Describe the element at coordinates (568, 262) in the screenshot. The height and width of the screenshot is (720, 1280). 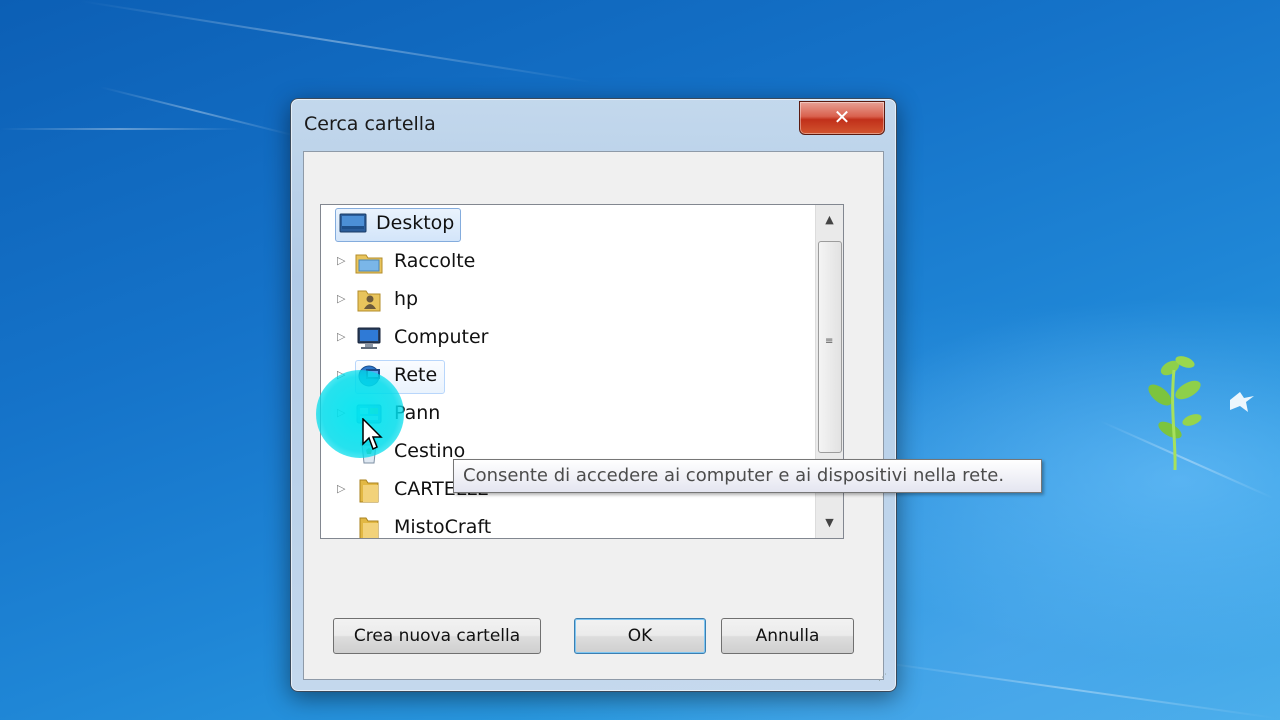
I see `tree-item-raccolte: ▷ Raccolte` at that location.